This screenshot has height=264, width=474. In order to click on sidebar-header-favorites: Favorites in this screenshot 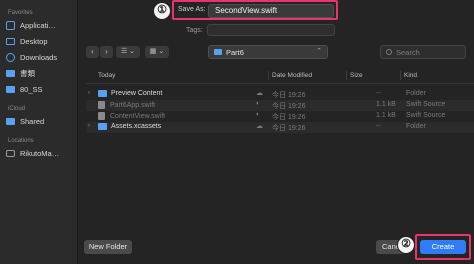, I will do `click(20, 13)`.